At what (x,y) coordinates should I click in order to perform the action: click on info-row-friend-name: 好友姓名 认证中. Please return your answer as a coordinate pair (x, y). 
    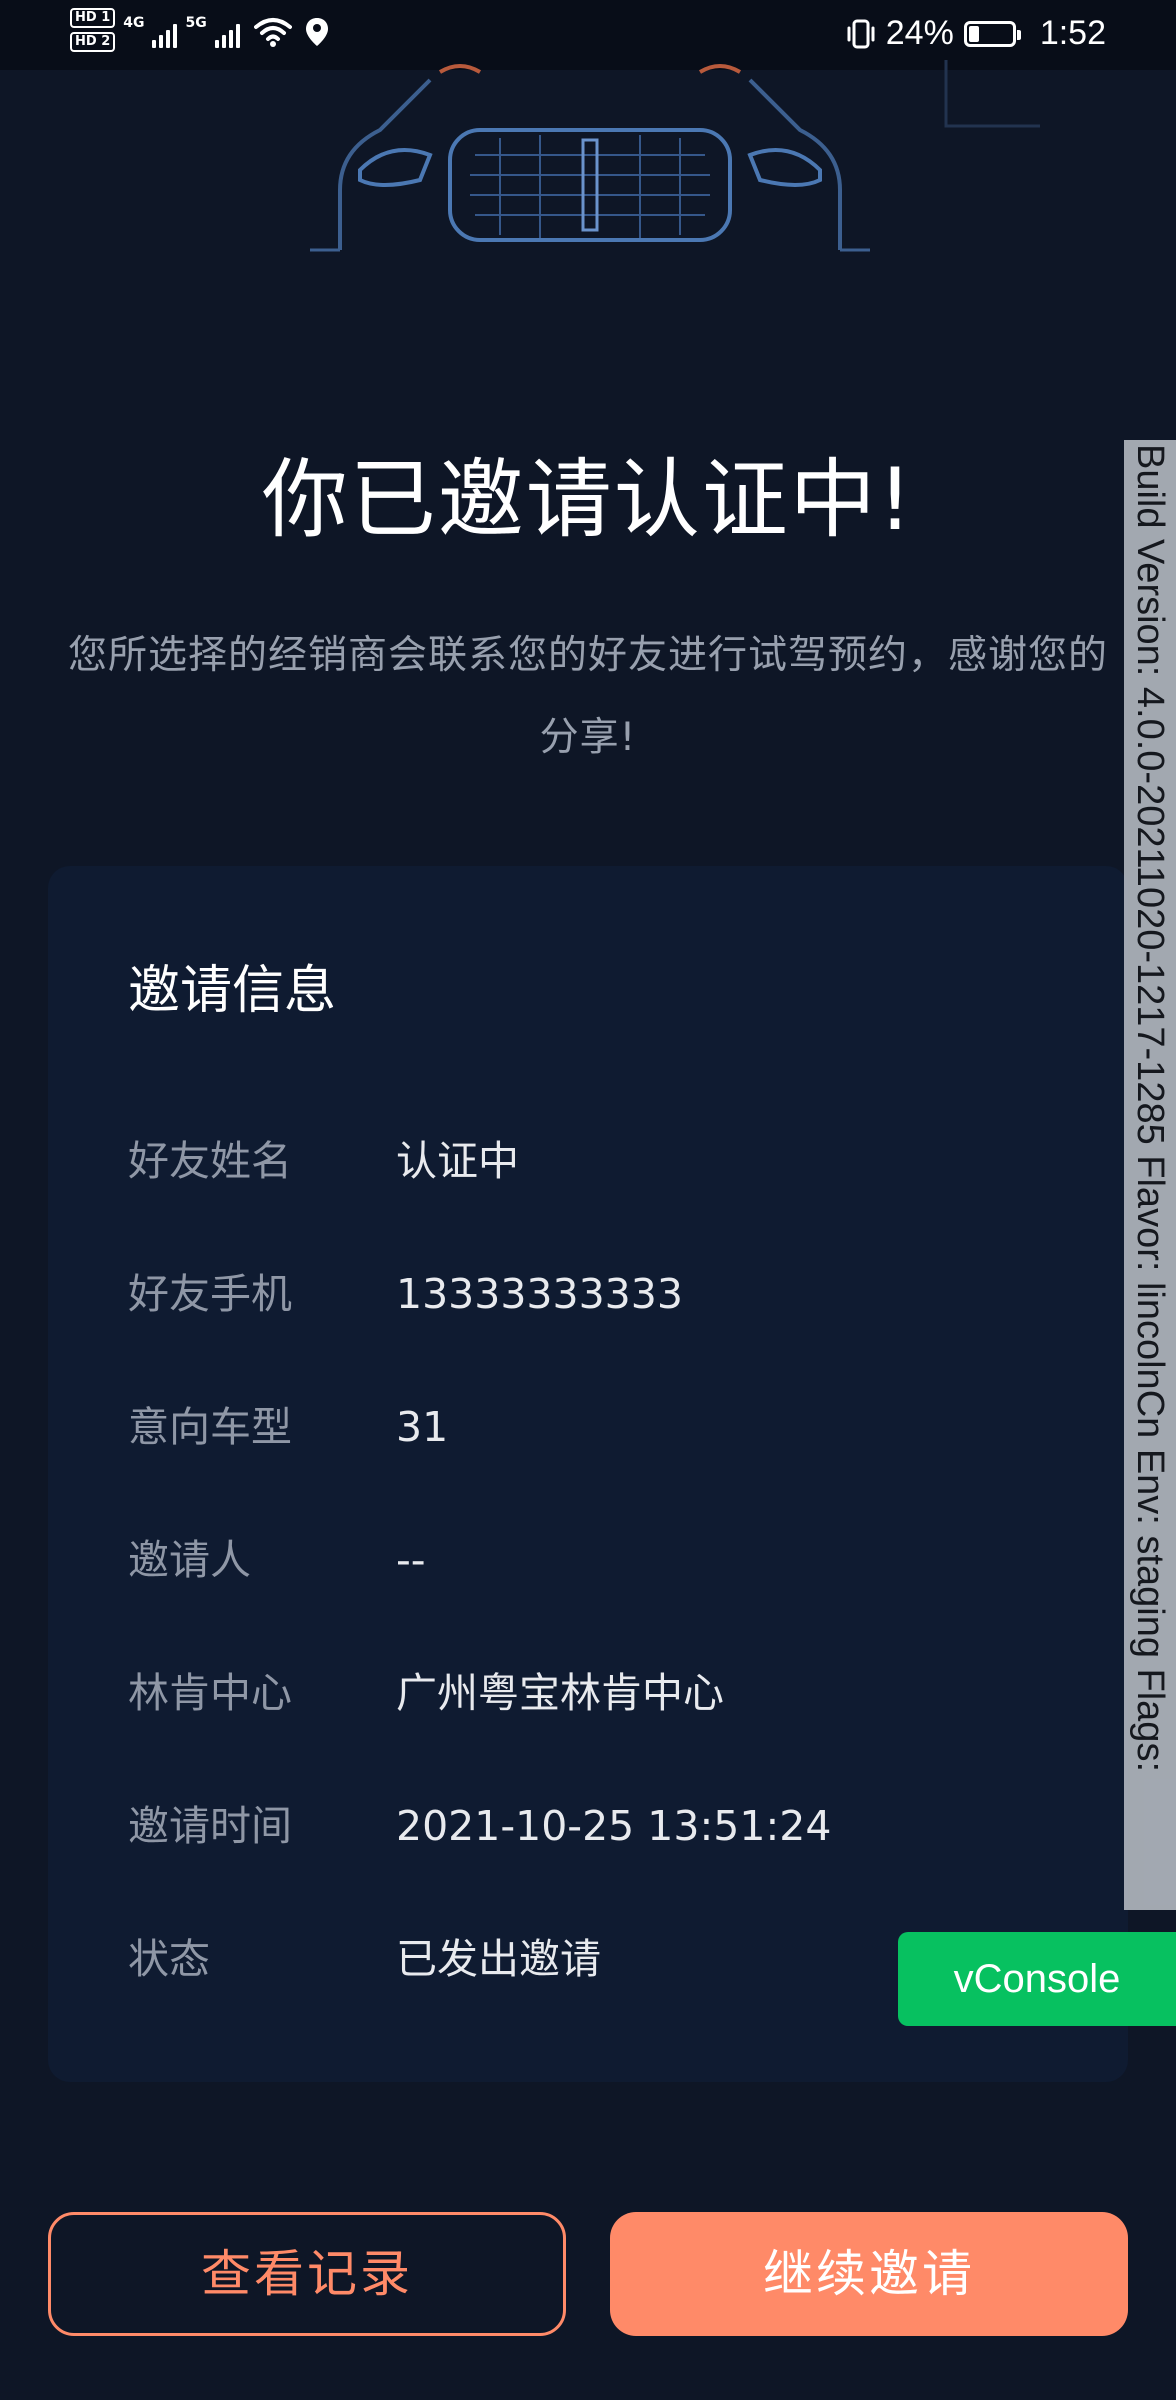
    Looking at the image, I should click on (578, 1161).